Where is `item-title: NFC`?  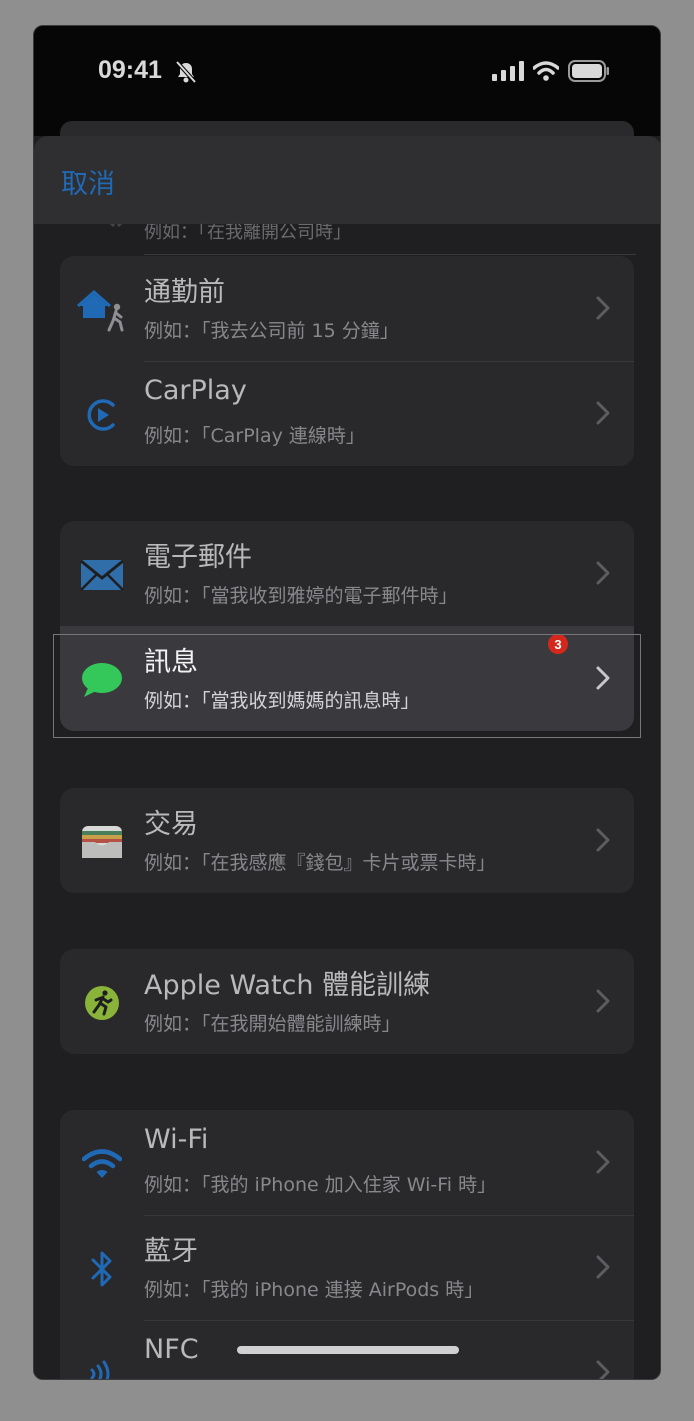
item-title: NFC is located at coordinates (171, 1349).